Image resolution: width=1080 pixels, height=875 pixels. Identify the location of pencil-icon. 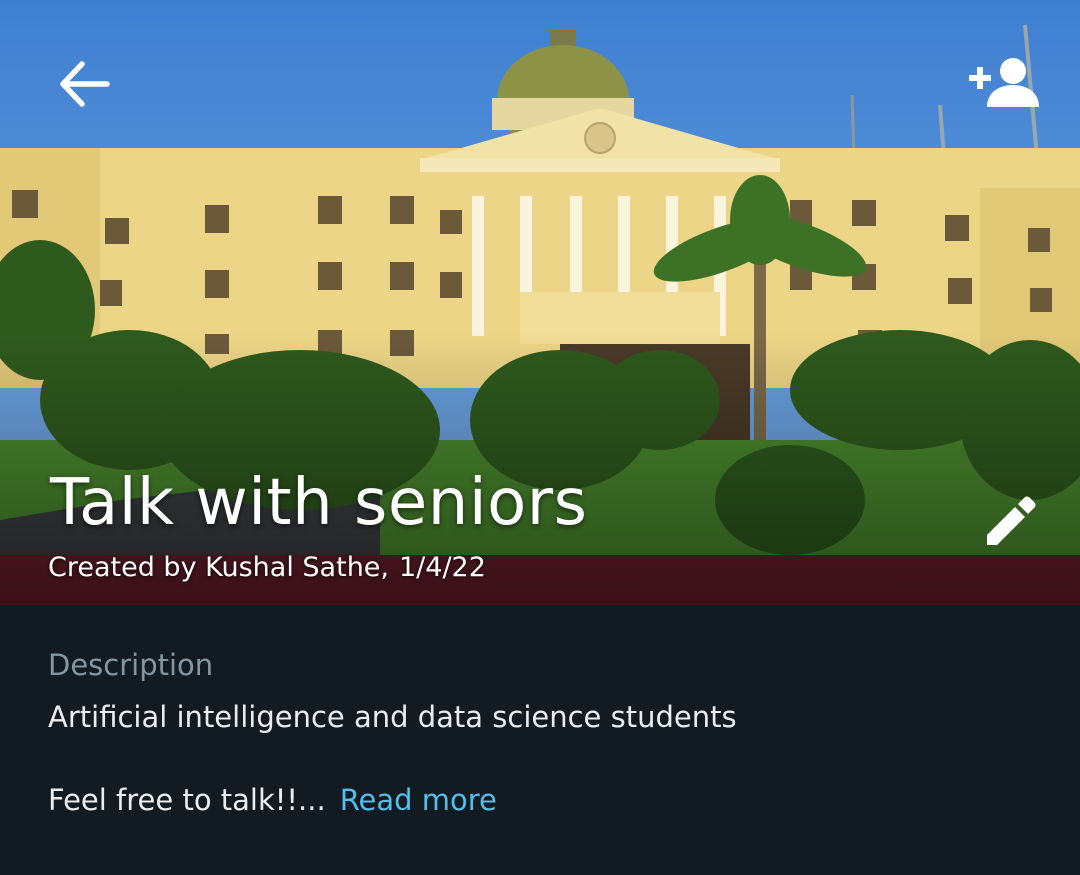
(1011, 520).